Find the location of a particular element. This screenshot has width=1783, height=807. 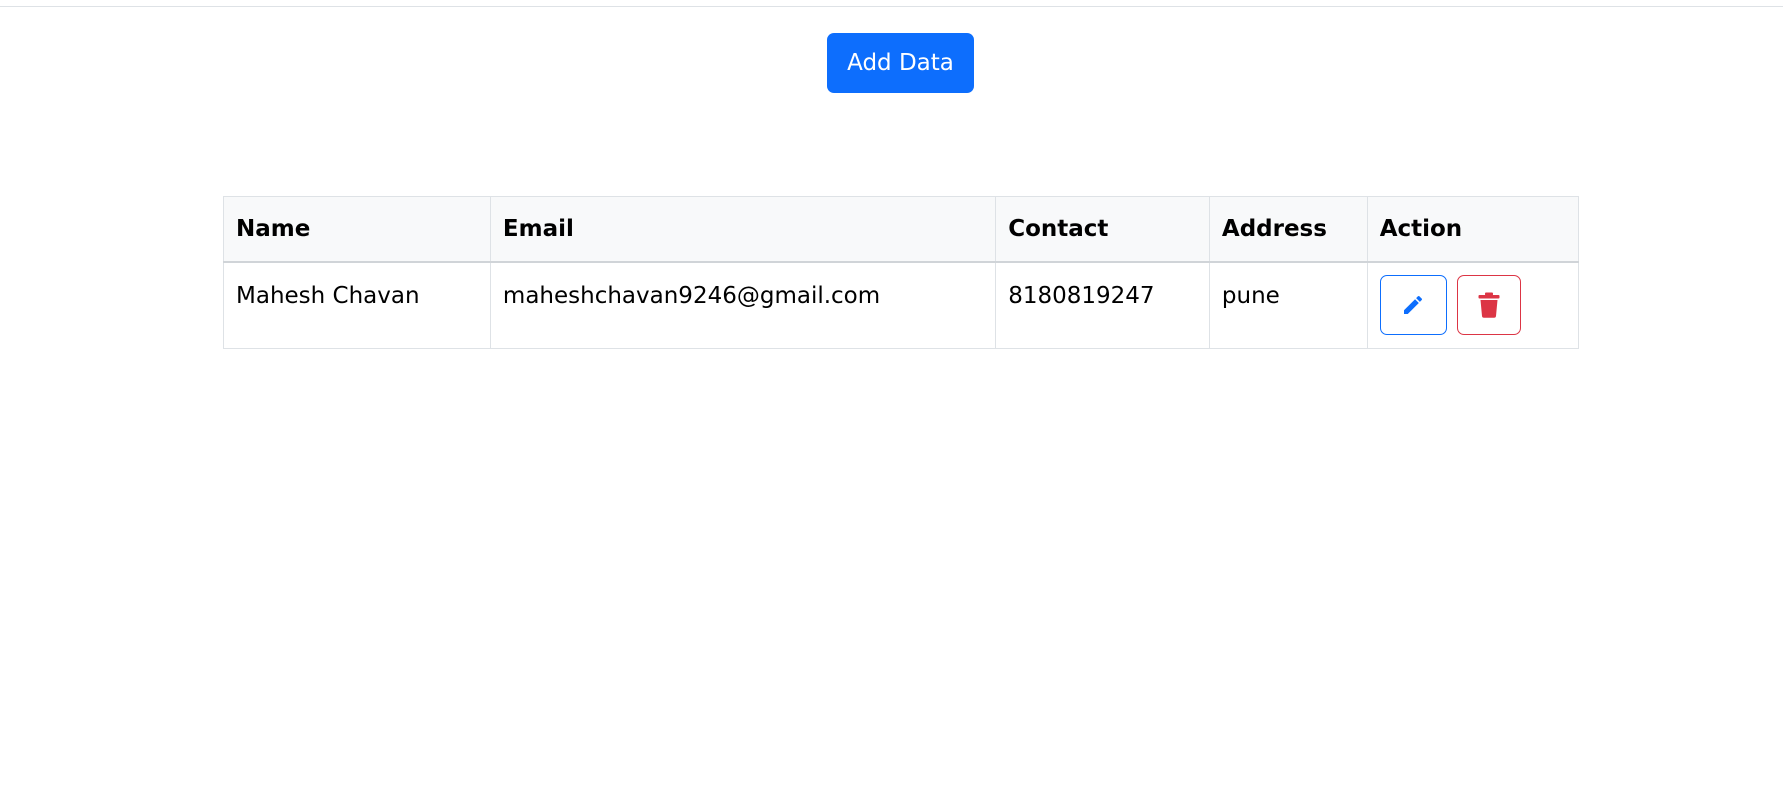

pencil-icon is located at coordinates (1413, 304).